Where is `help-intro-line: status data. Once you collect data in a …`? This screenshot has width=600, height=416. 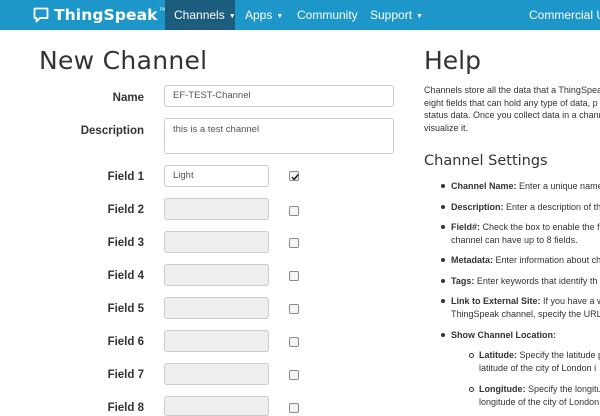 help-intro-line: status data. Once you collect data in a … is located at coordinates (512, 115).